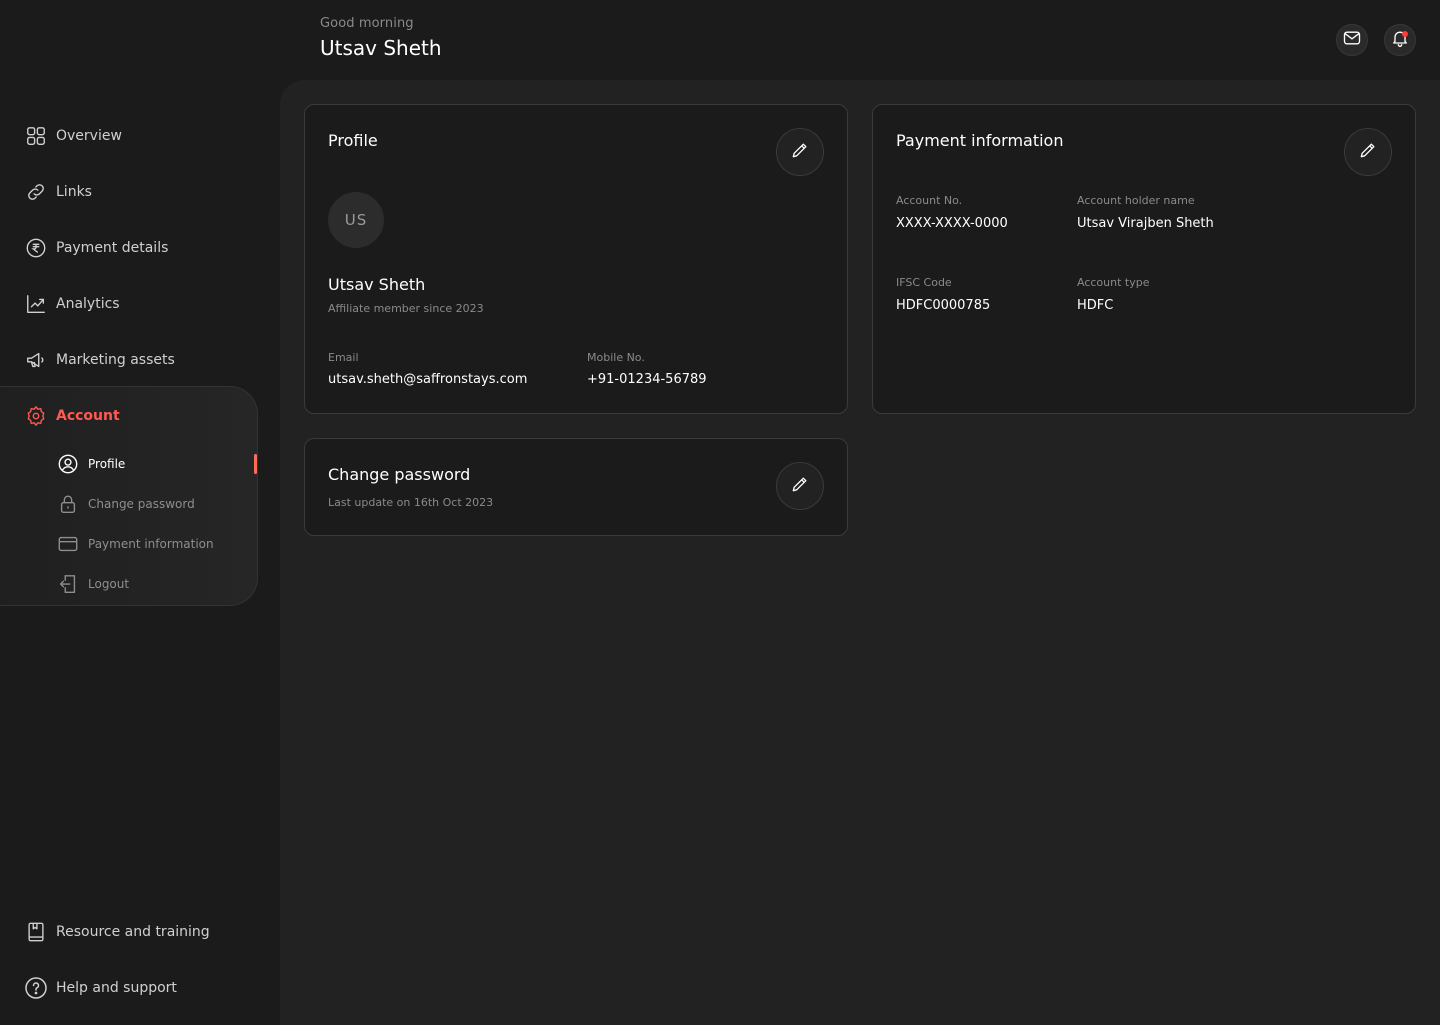 This screenshot has height=1025, width=1440. What do you see at coordinates (943, 305) in the screenshot?
I see `ifsc-value: HDFC0000785` at bounding box center [943, 305].